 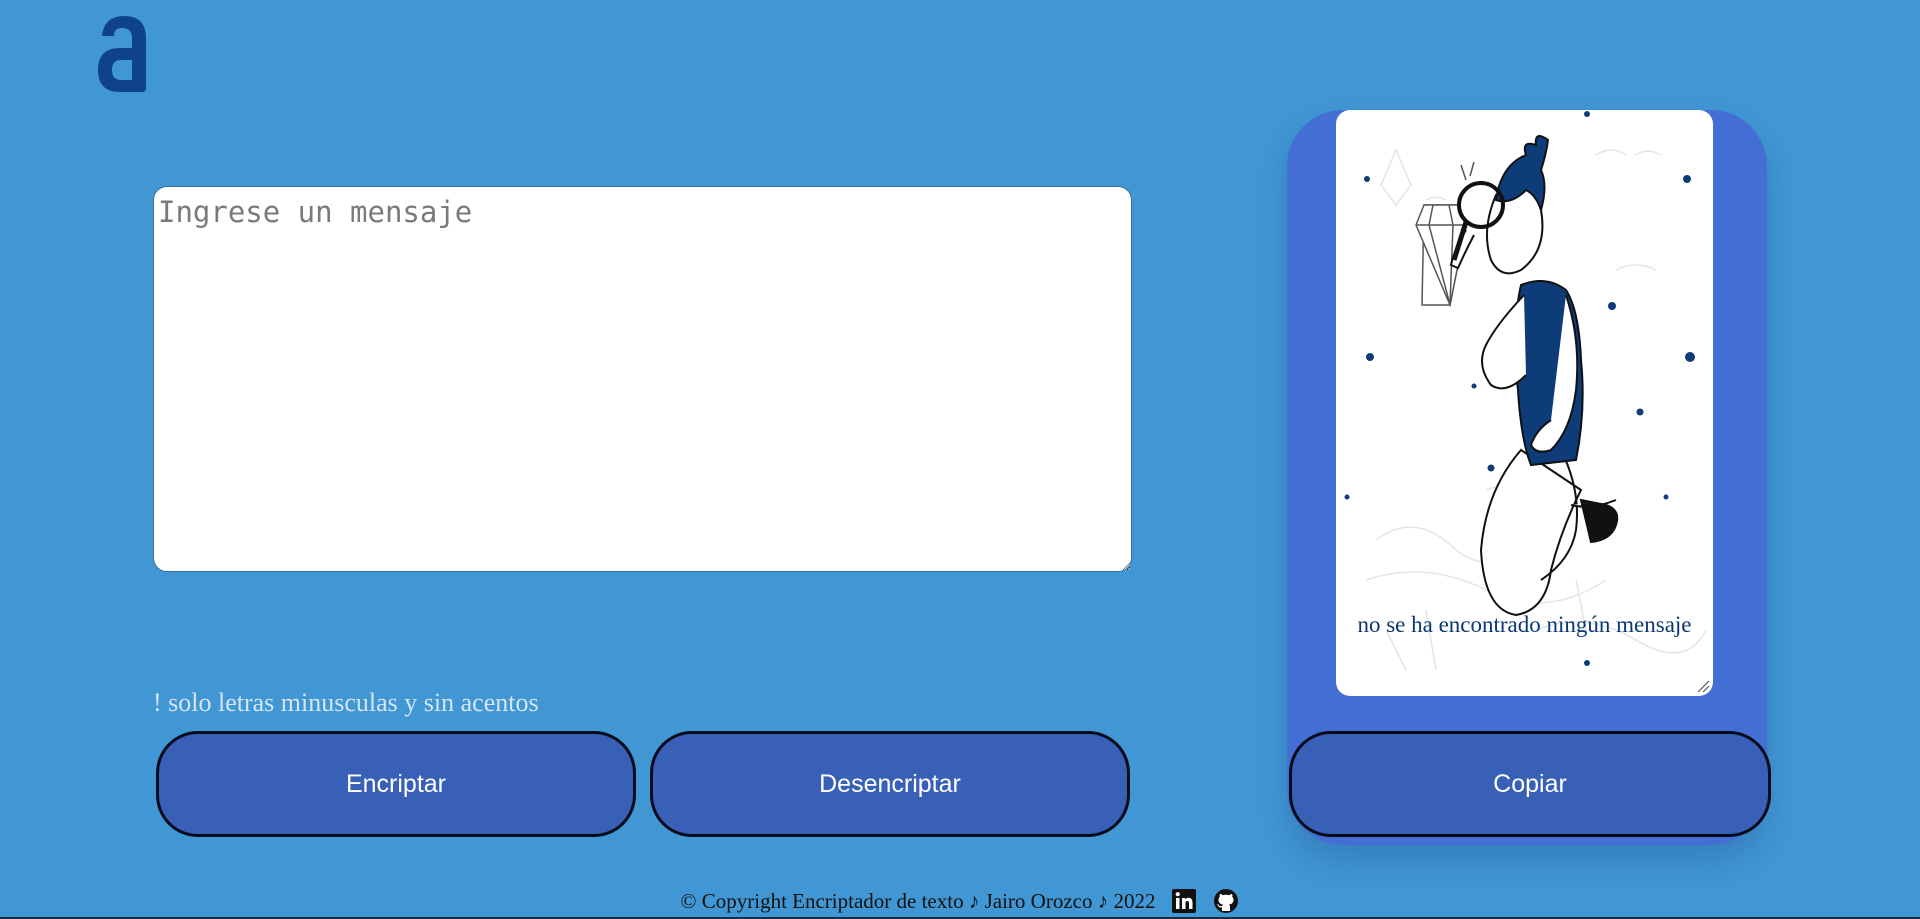 What do you see at coordinates (890, 784) in the screenshot?
I see `decrypt-button: Desencriptar` at bounding box center [890, 784].